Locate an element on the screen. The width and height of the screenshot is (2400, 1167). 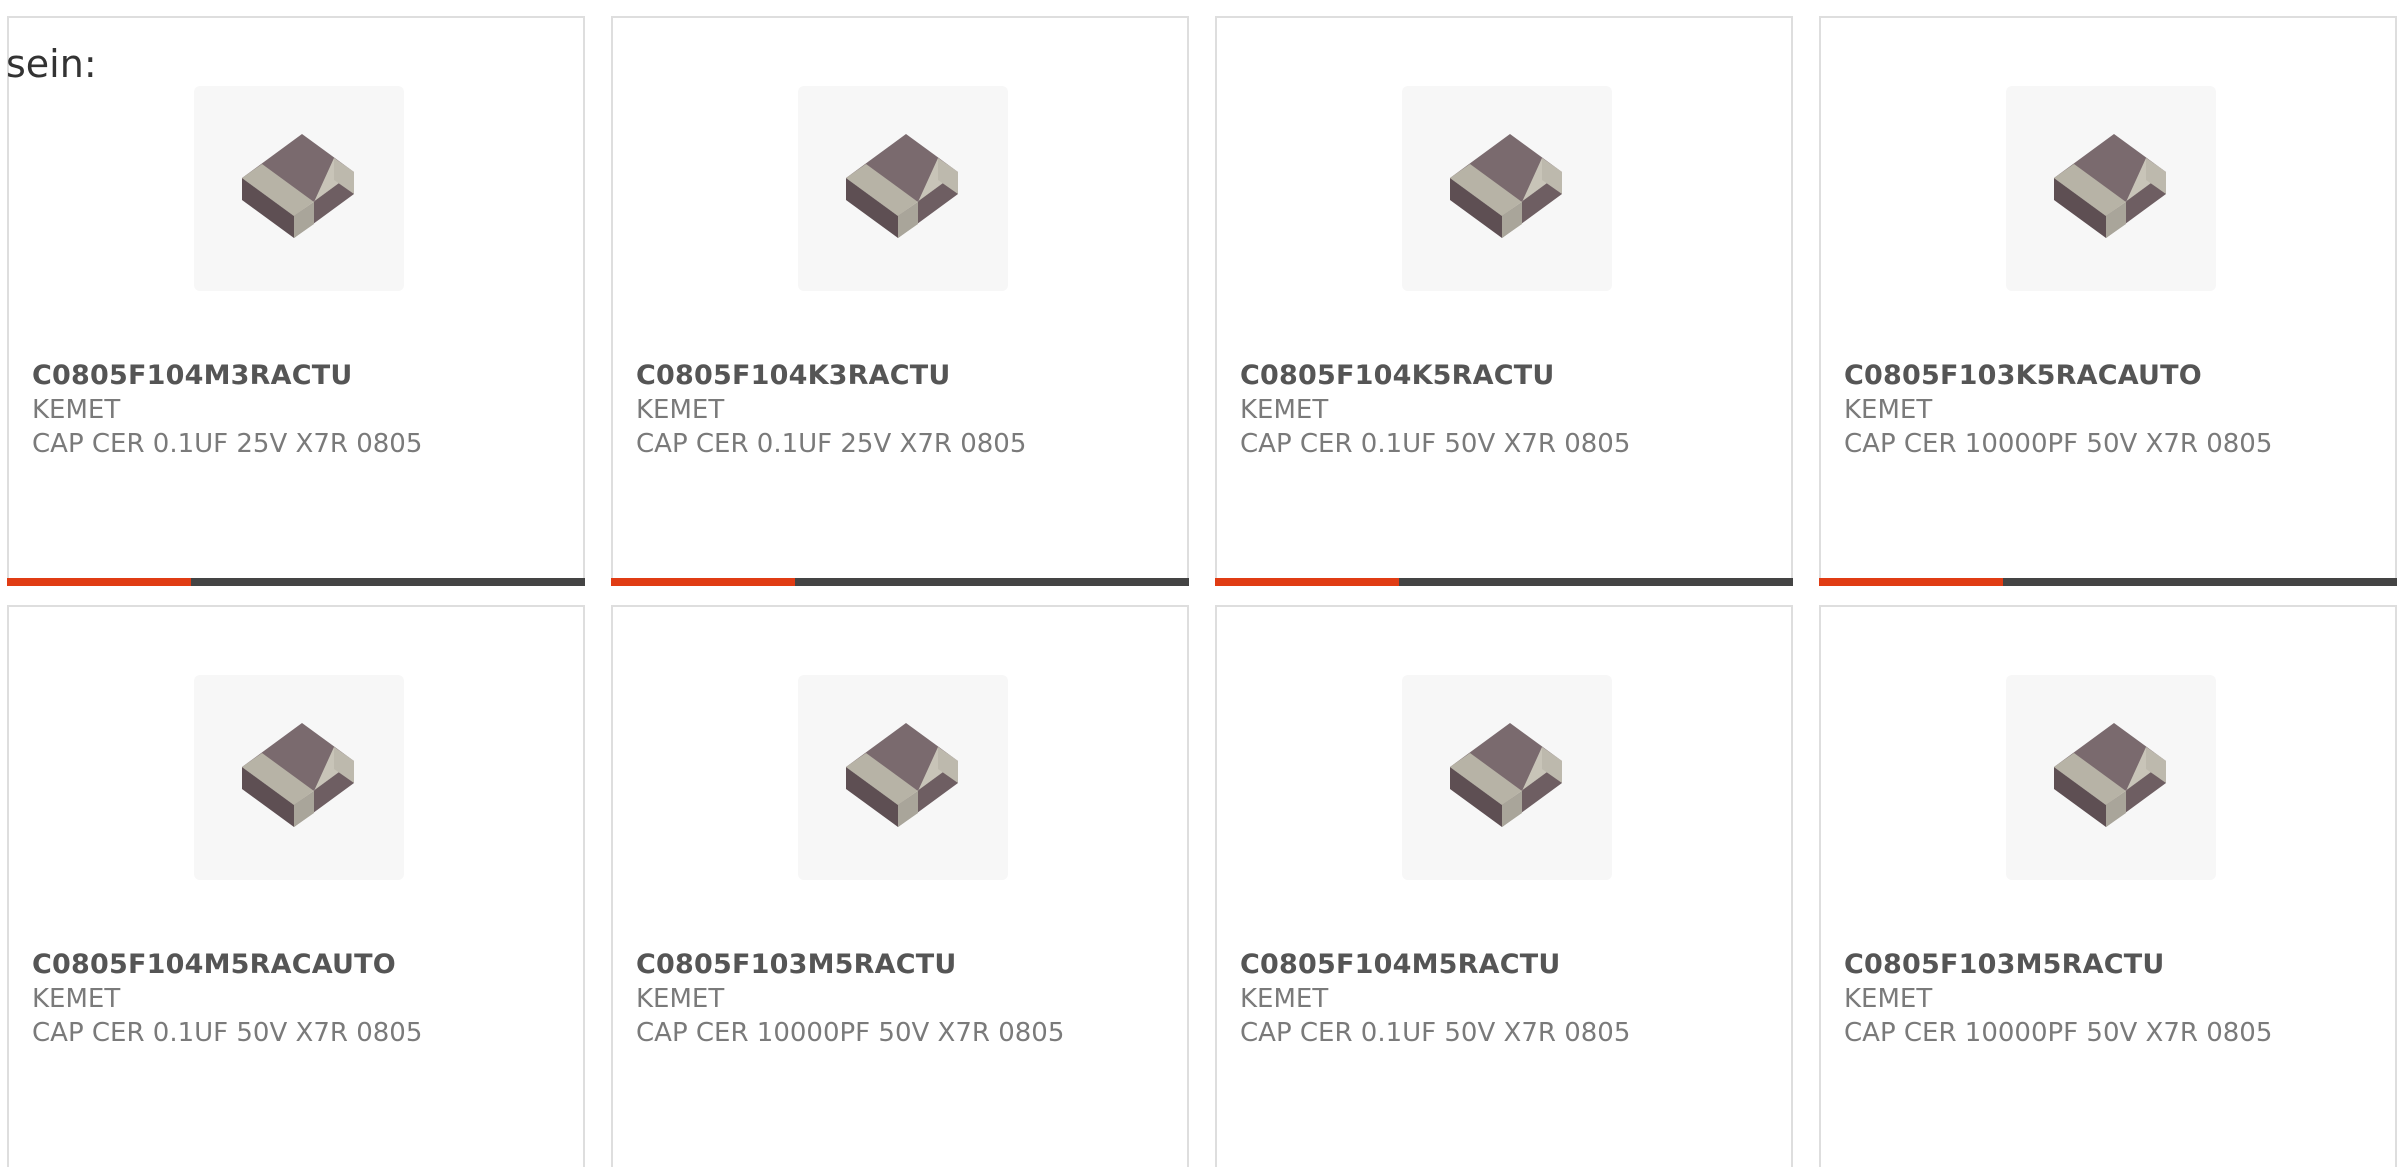
part-number: C0805F104M5RACAUTO is located at coordinates (214, 964).